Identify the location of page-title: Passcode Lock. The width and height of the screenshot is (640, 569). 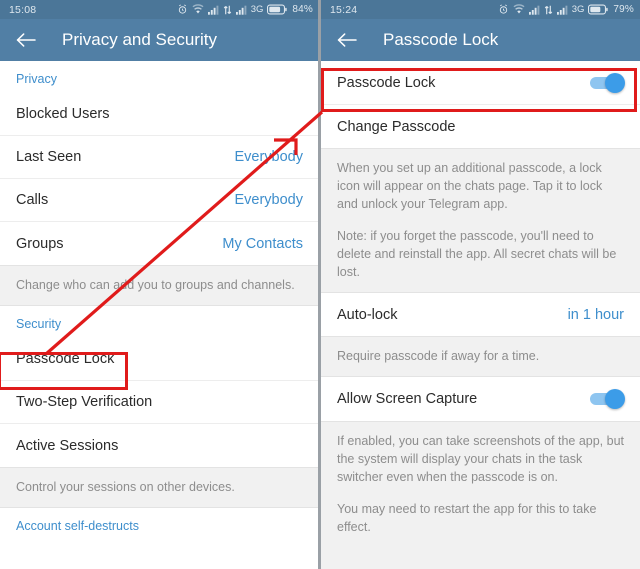
(441, 39).